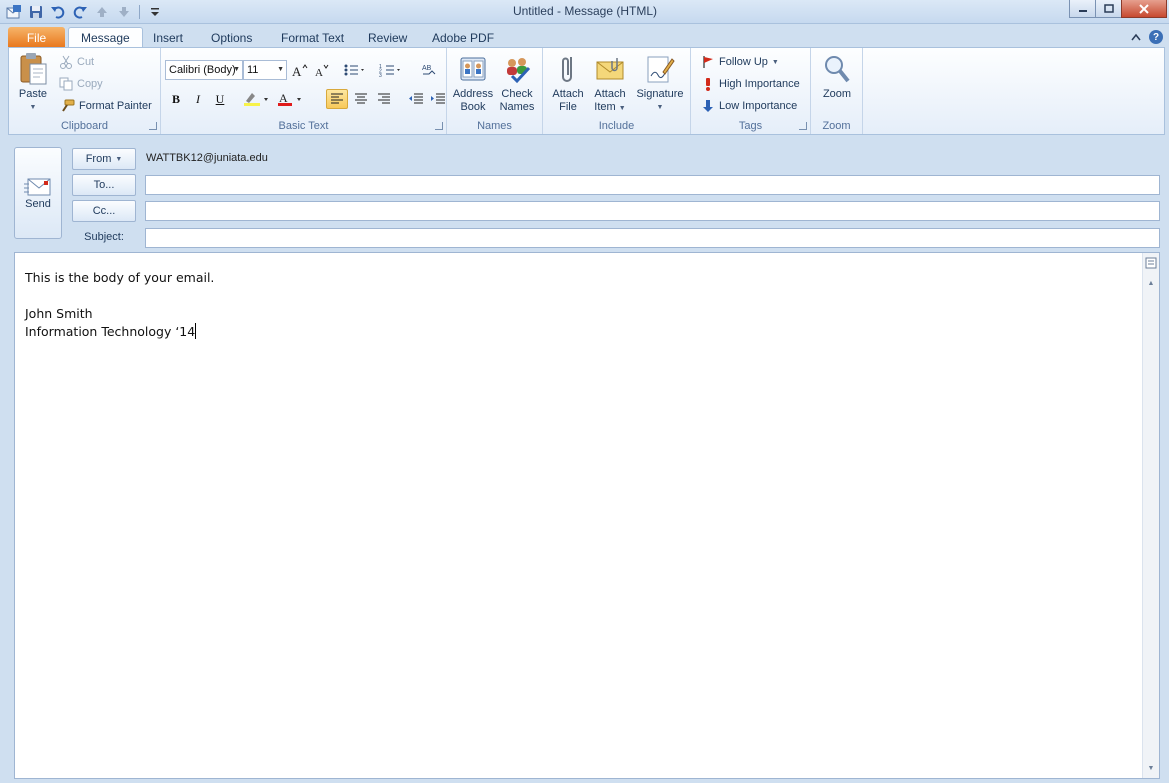 The image size is (1169, 783). What do you see at coordinates (36, 12) in the screenshot?
I see `save-icon` at bounding box center [36, 12].